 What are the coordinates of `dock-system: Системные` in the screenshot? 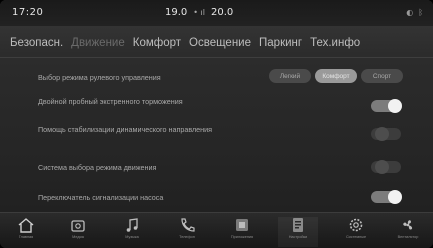 It's located at (356, 232).